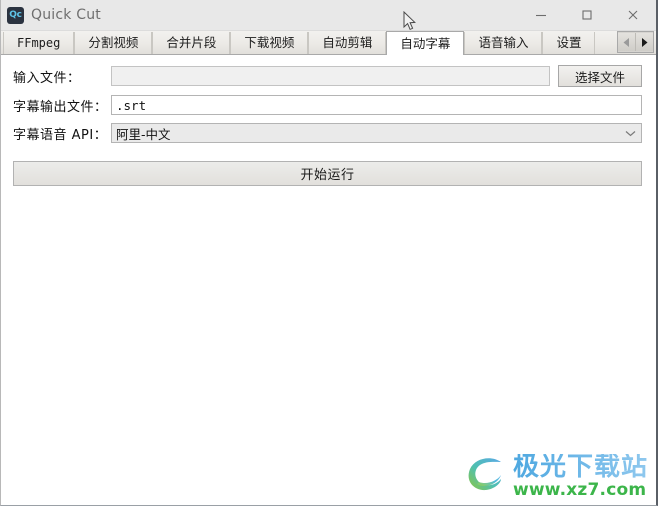 Image resolution: width=658 pixels, height=506 pixels. I want to click on subtitle-output-field, so click(376, 105).